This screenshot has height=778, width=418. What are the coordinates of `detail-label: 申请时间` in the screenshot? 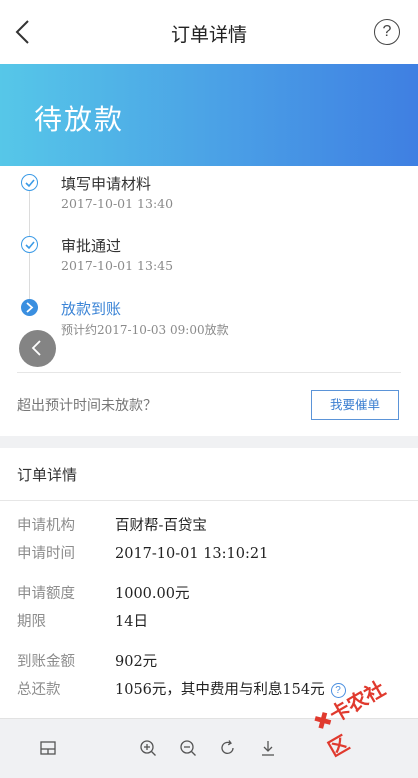 It's located at (46, 554).